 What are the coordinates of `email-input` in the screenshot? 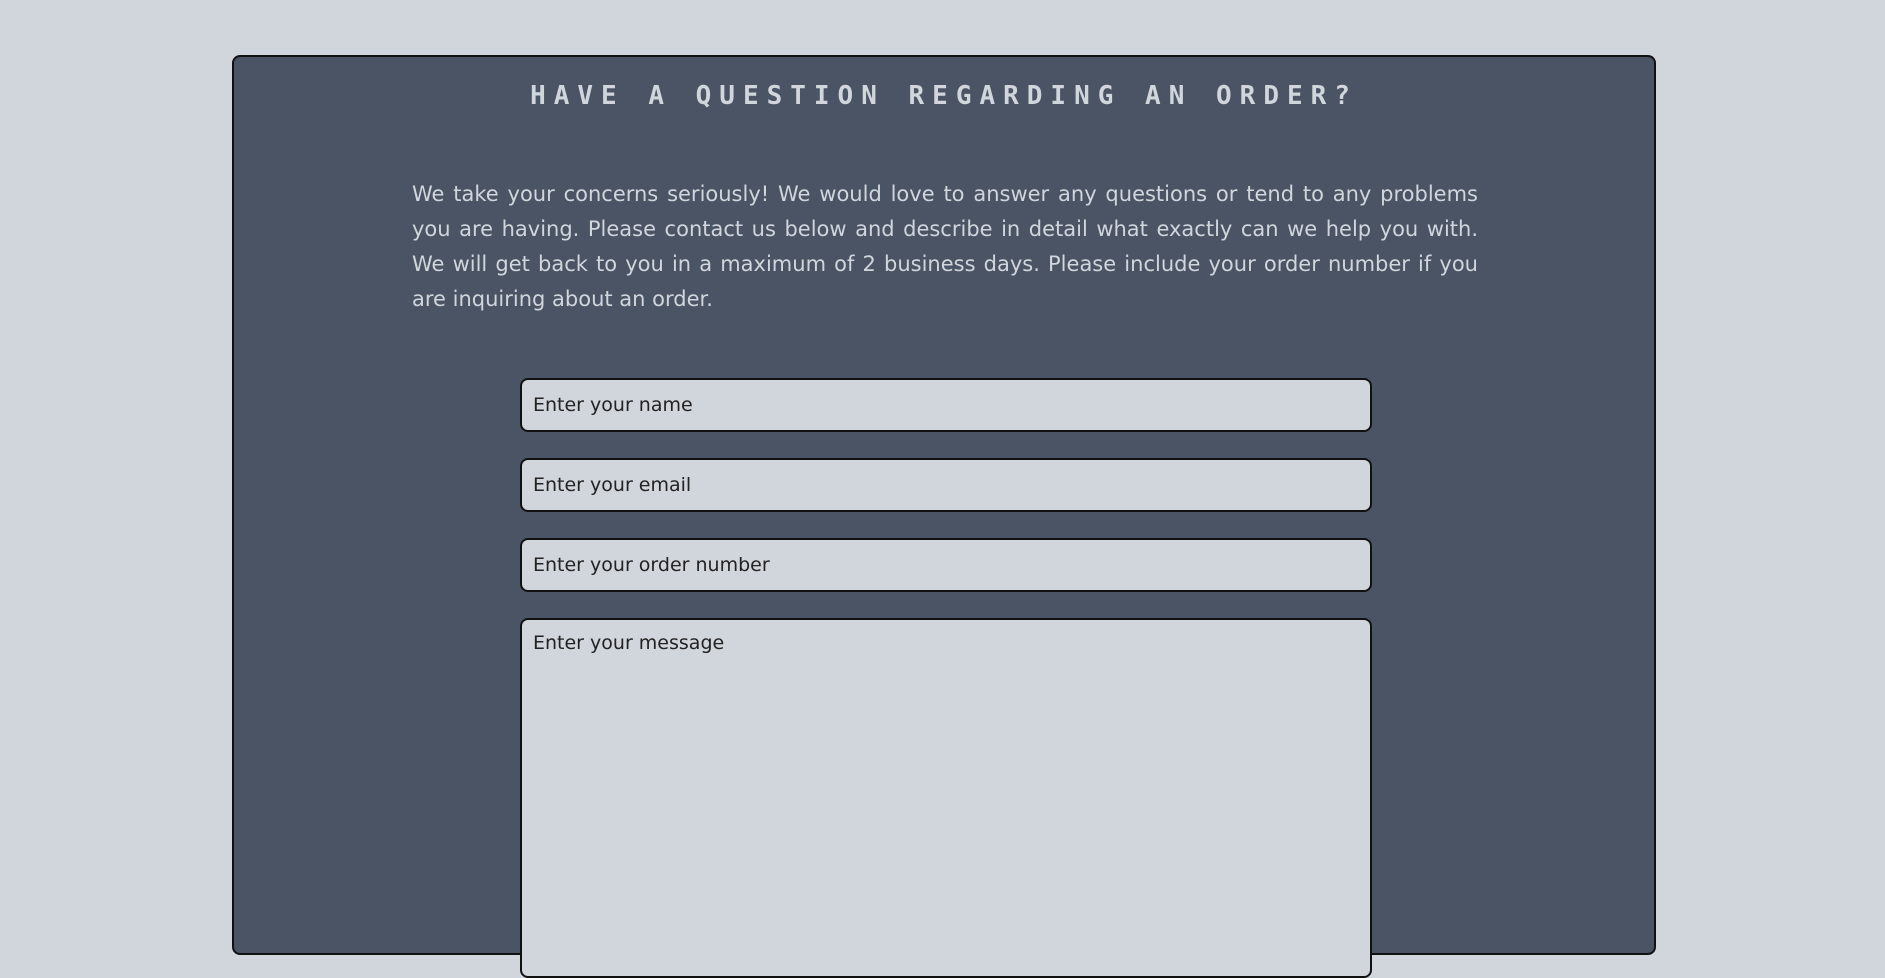 It's located at (946, 485).